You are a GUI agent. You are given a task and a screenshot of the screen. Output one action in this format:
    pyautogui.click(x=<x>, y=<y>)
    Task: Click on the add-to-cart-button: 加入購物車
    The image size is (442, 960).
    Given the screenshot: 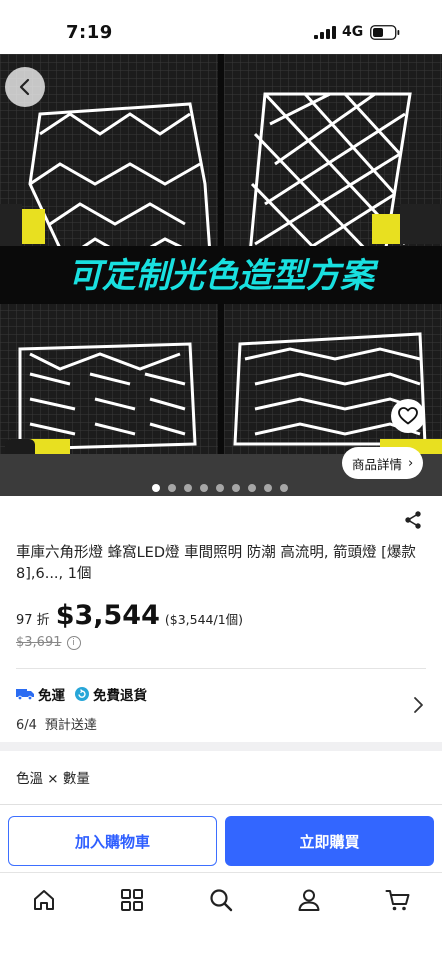 What is the action you would take?
    pyautogui.click(x=112, y=841)
    